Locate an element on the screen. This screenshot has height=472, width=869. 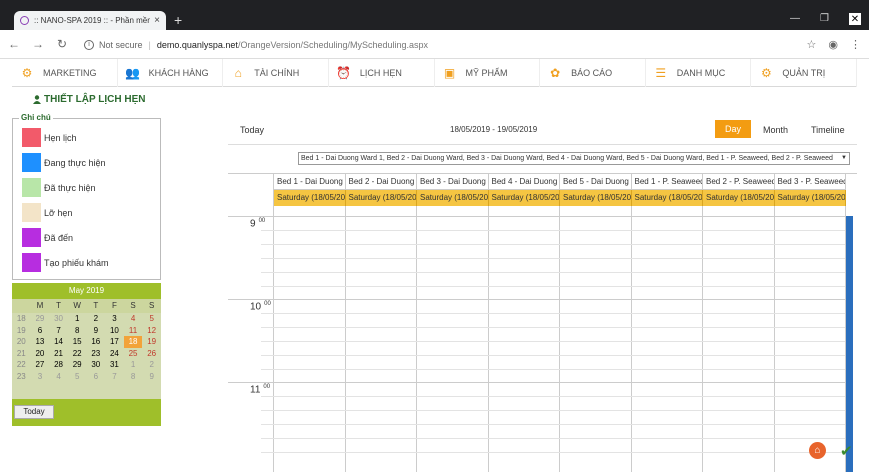
calendar-day: 19 is located at coordinates (151, 342).